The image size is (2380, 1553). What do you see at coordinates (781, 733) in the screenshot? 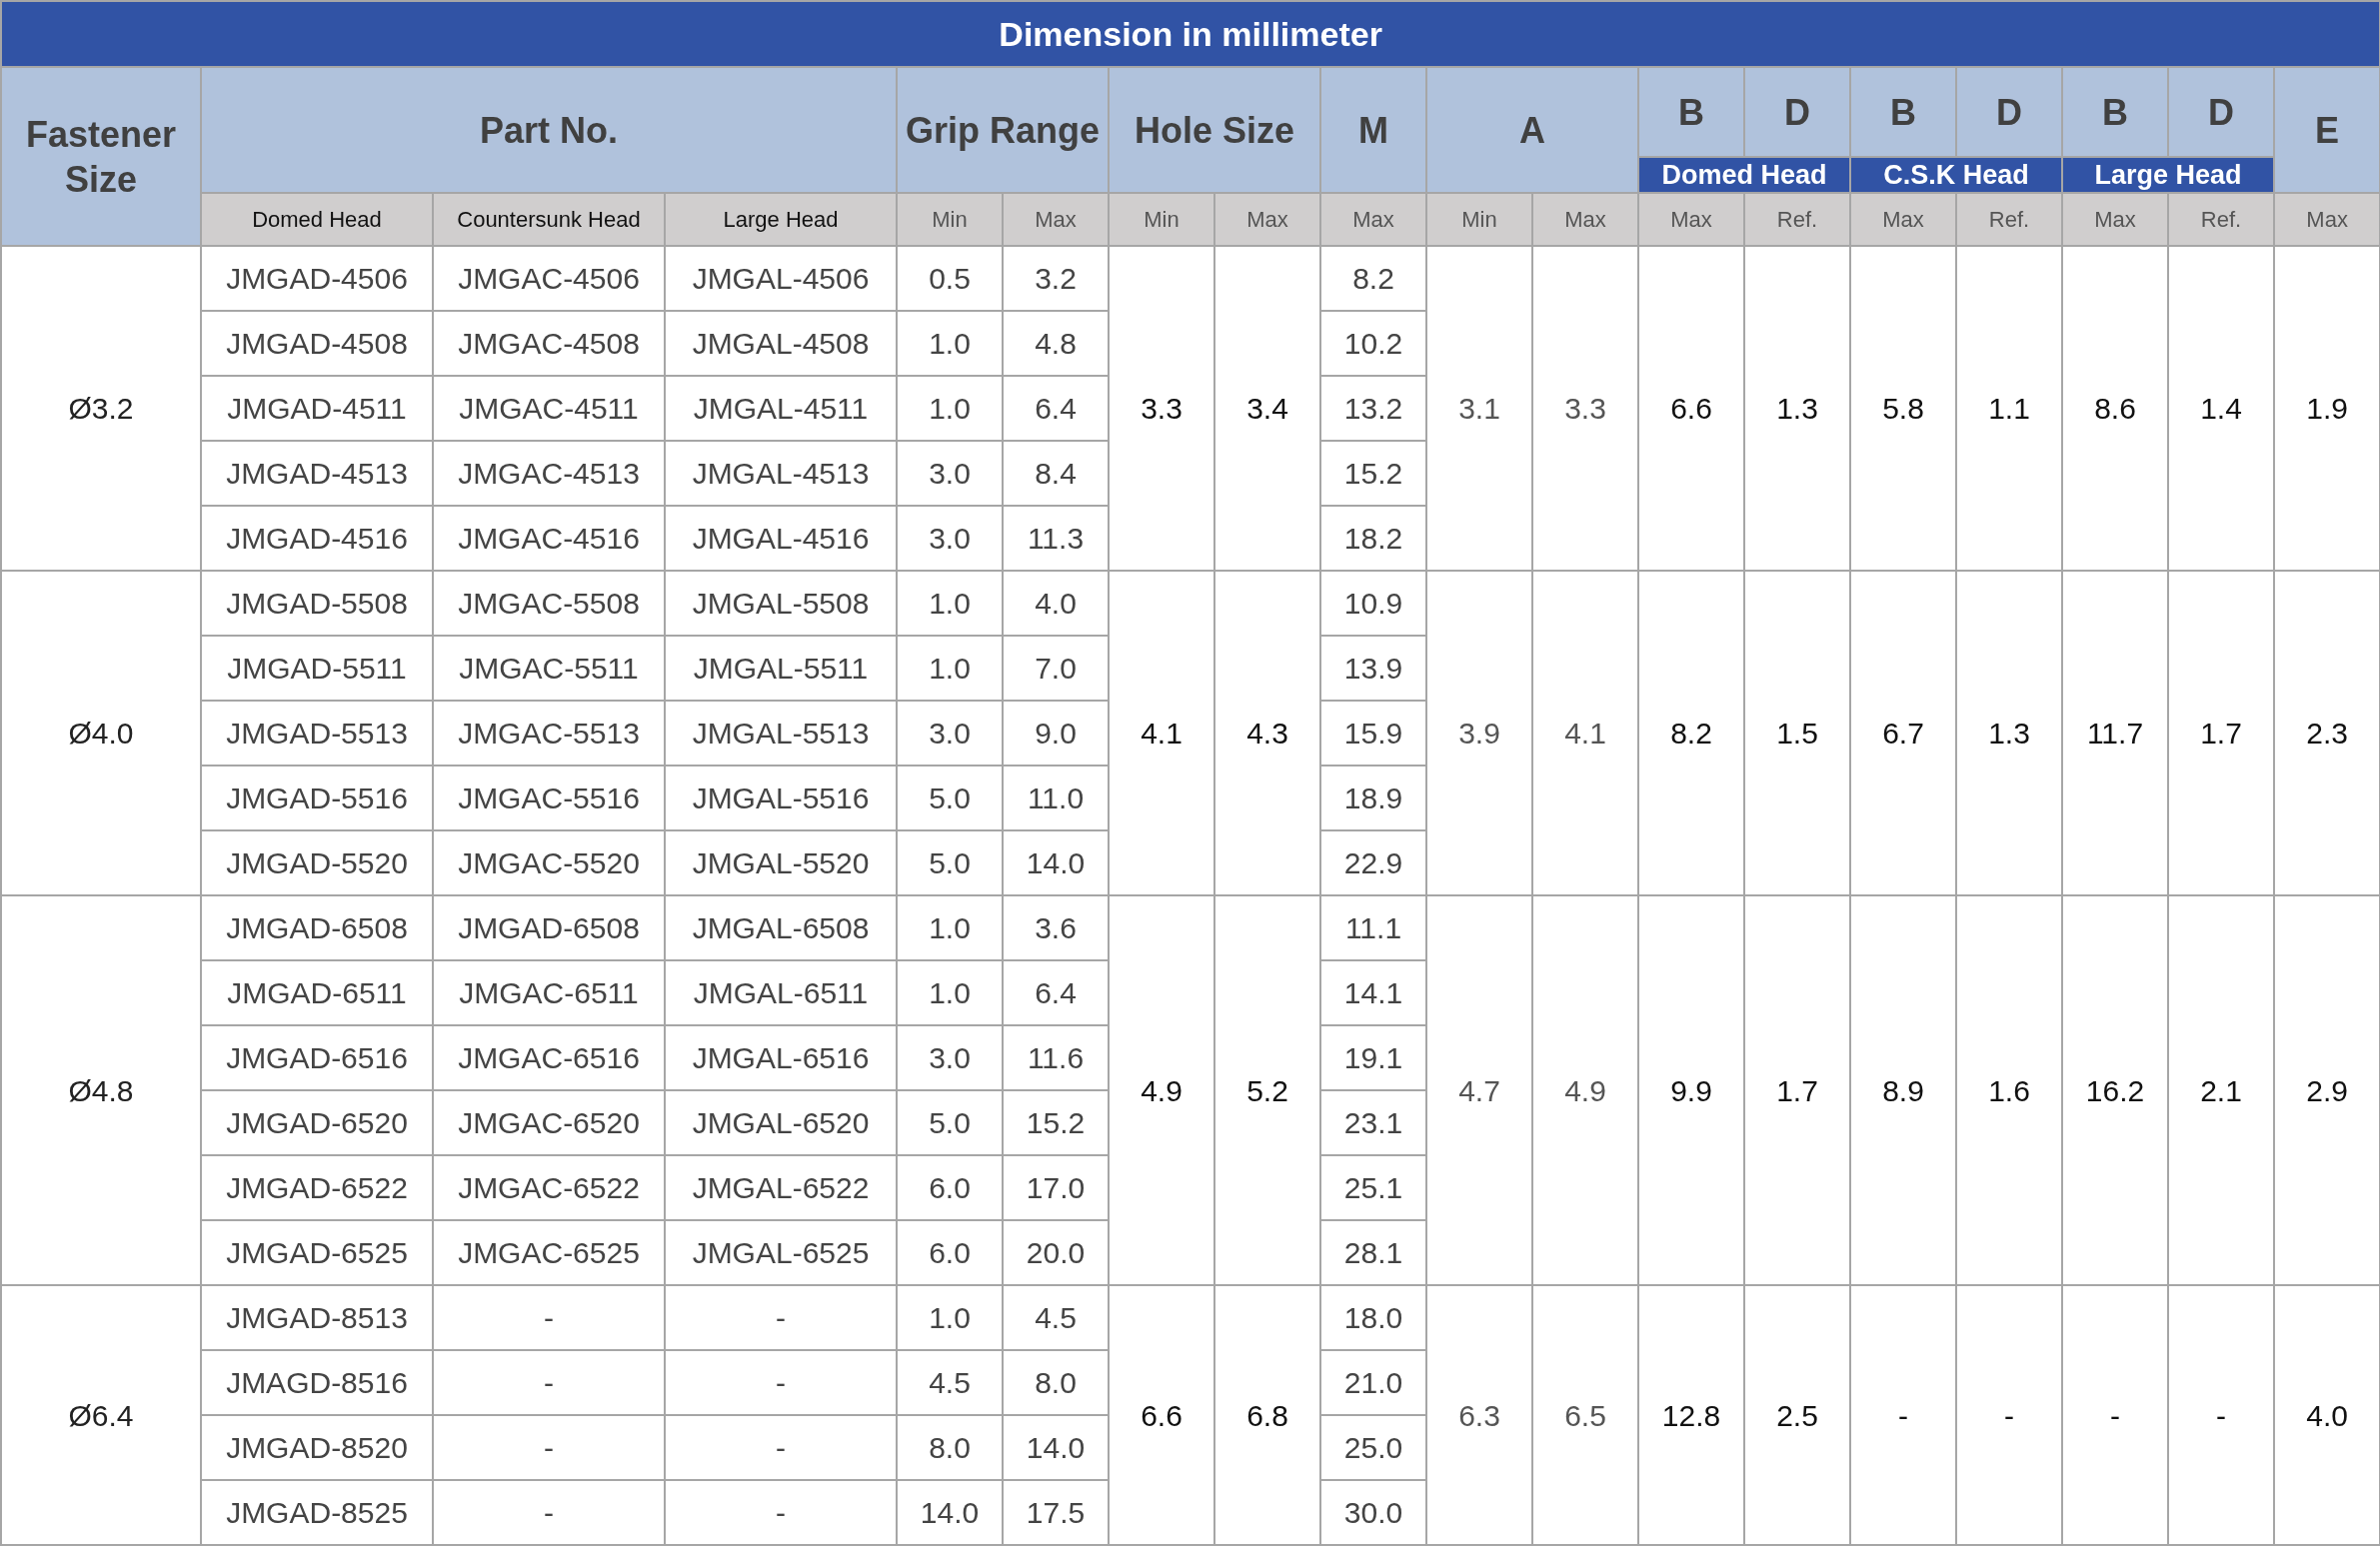
I see `table-cell: JMGAL-5513` at bounding box center [781, 733].